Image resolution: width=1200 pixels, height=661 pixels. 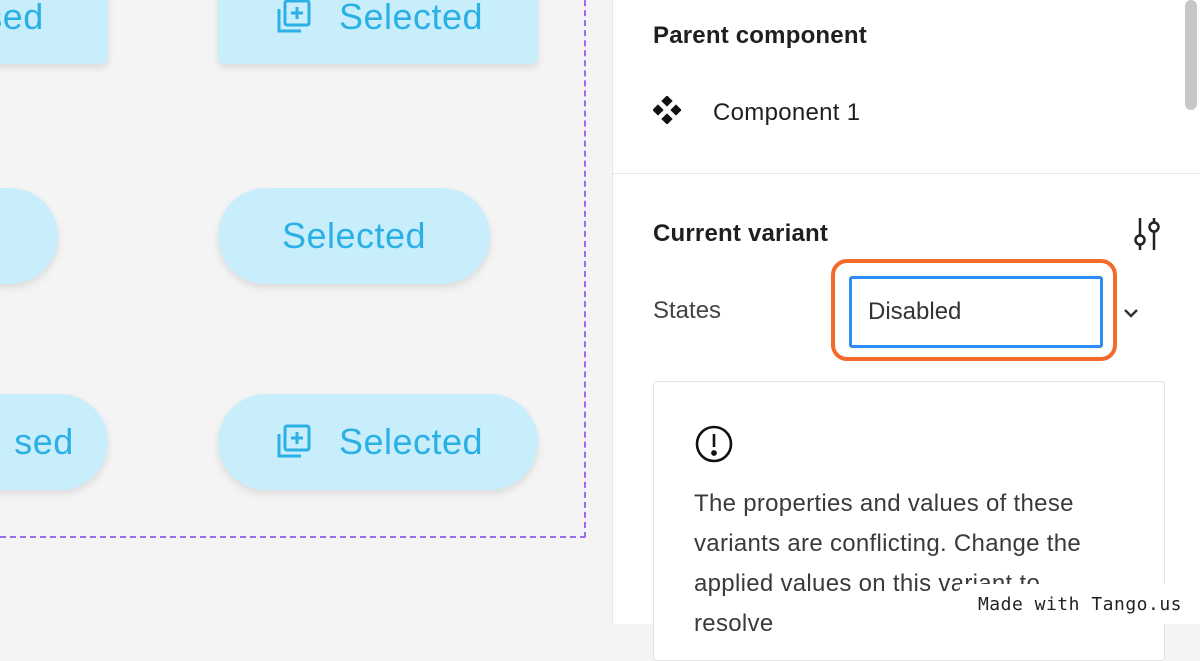 What do you see at coordinates (741, 233) in the screenshot?
I see `current-variant-title: Current variant` at bounding box center [741, 233].